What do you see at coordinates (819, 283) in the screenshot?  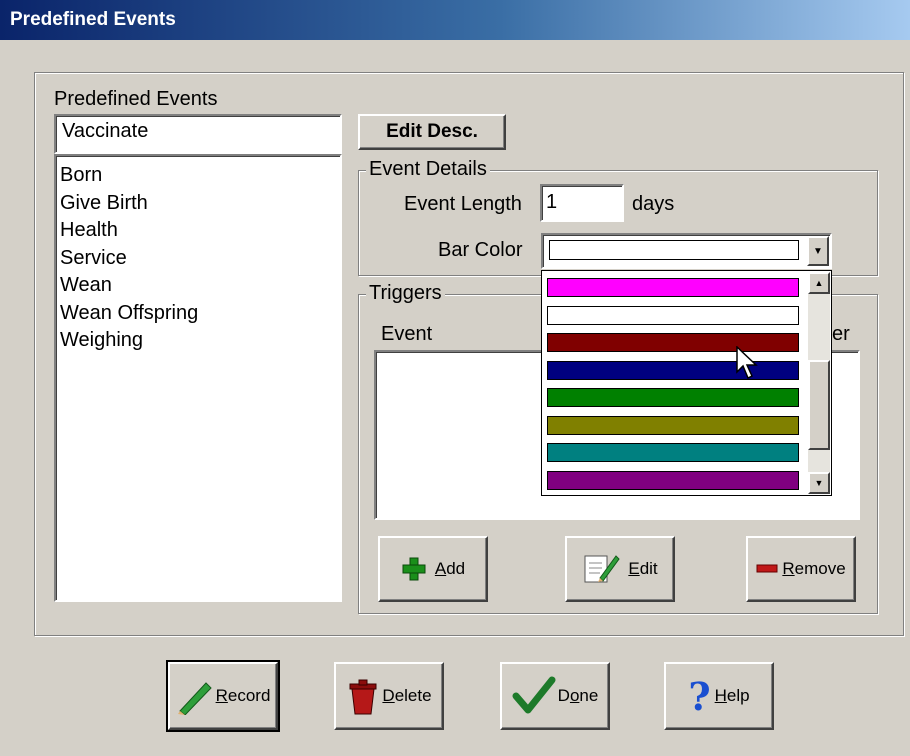 I see `scroll-up-icon: ▲` at bounding box center [819, 283].